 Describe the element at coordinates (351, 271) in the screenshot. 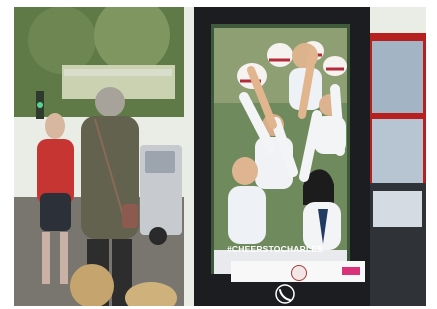

I see `logo-right` at that location.